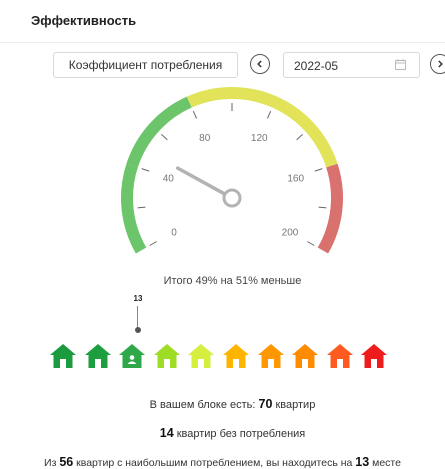  I want to click on gauge-tick-label: 200, so click(290, 233).